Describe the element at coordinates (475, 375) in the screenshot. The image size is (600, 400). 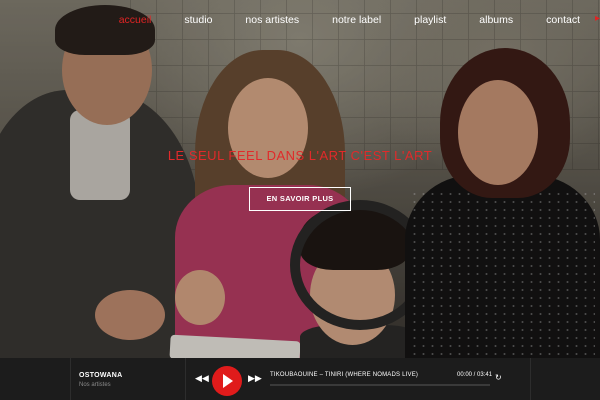
I see `track-time: 00:00 / 03:41` at that location.